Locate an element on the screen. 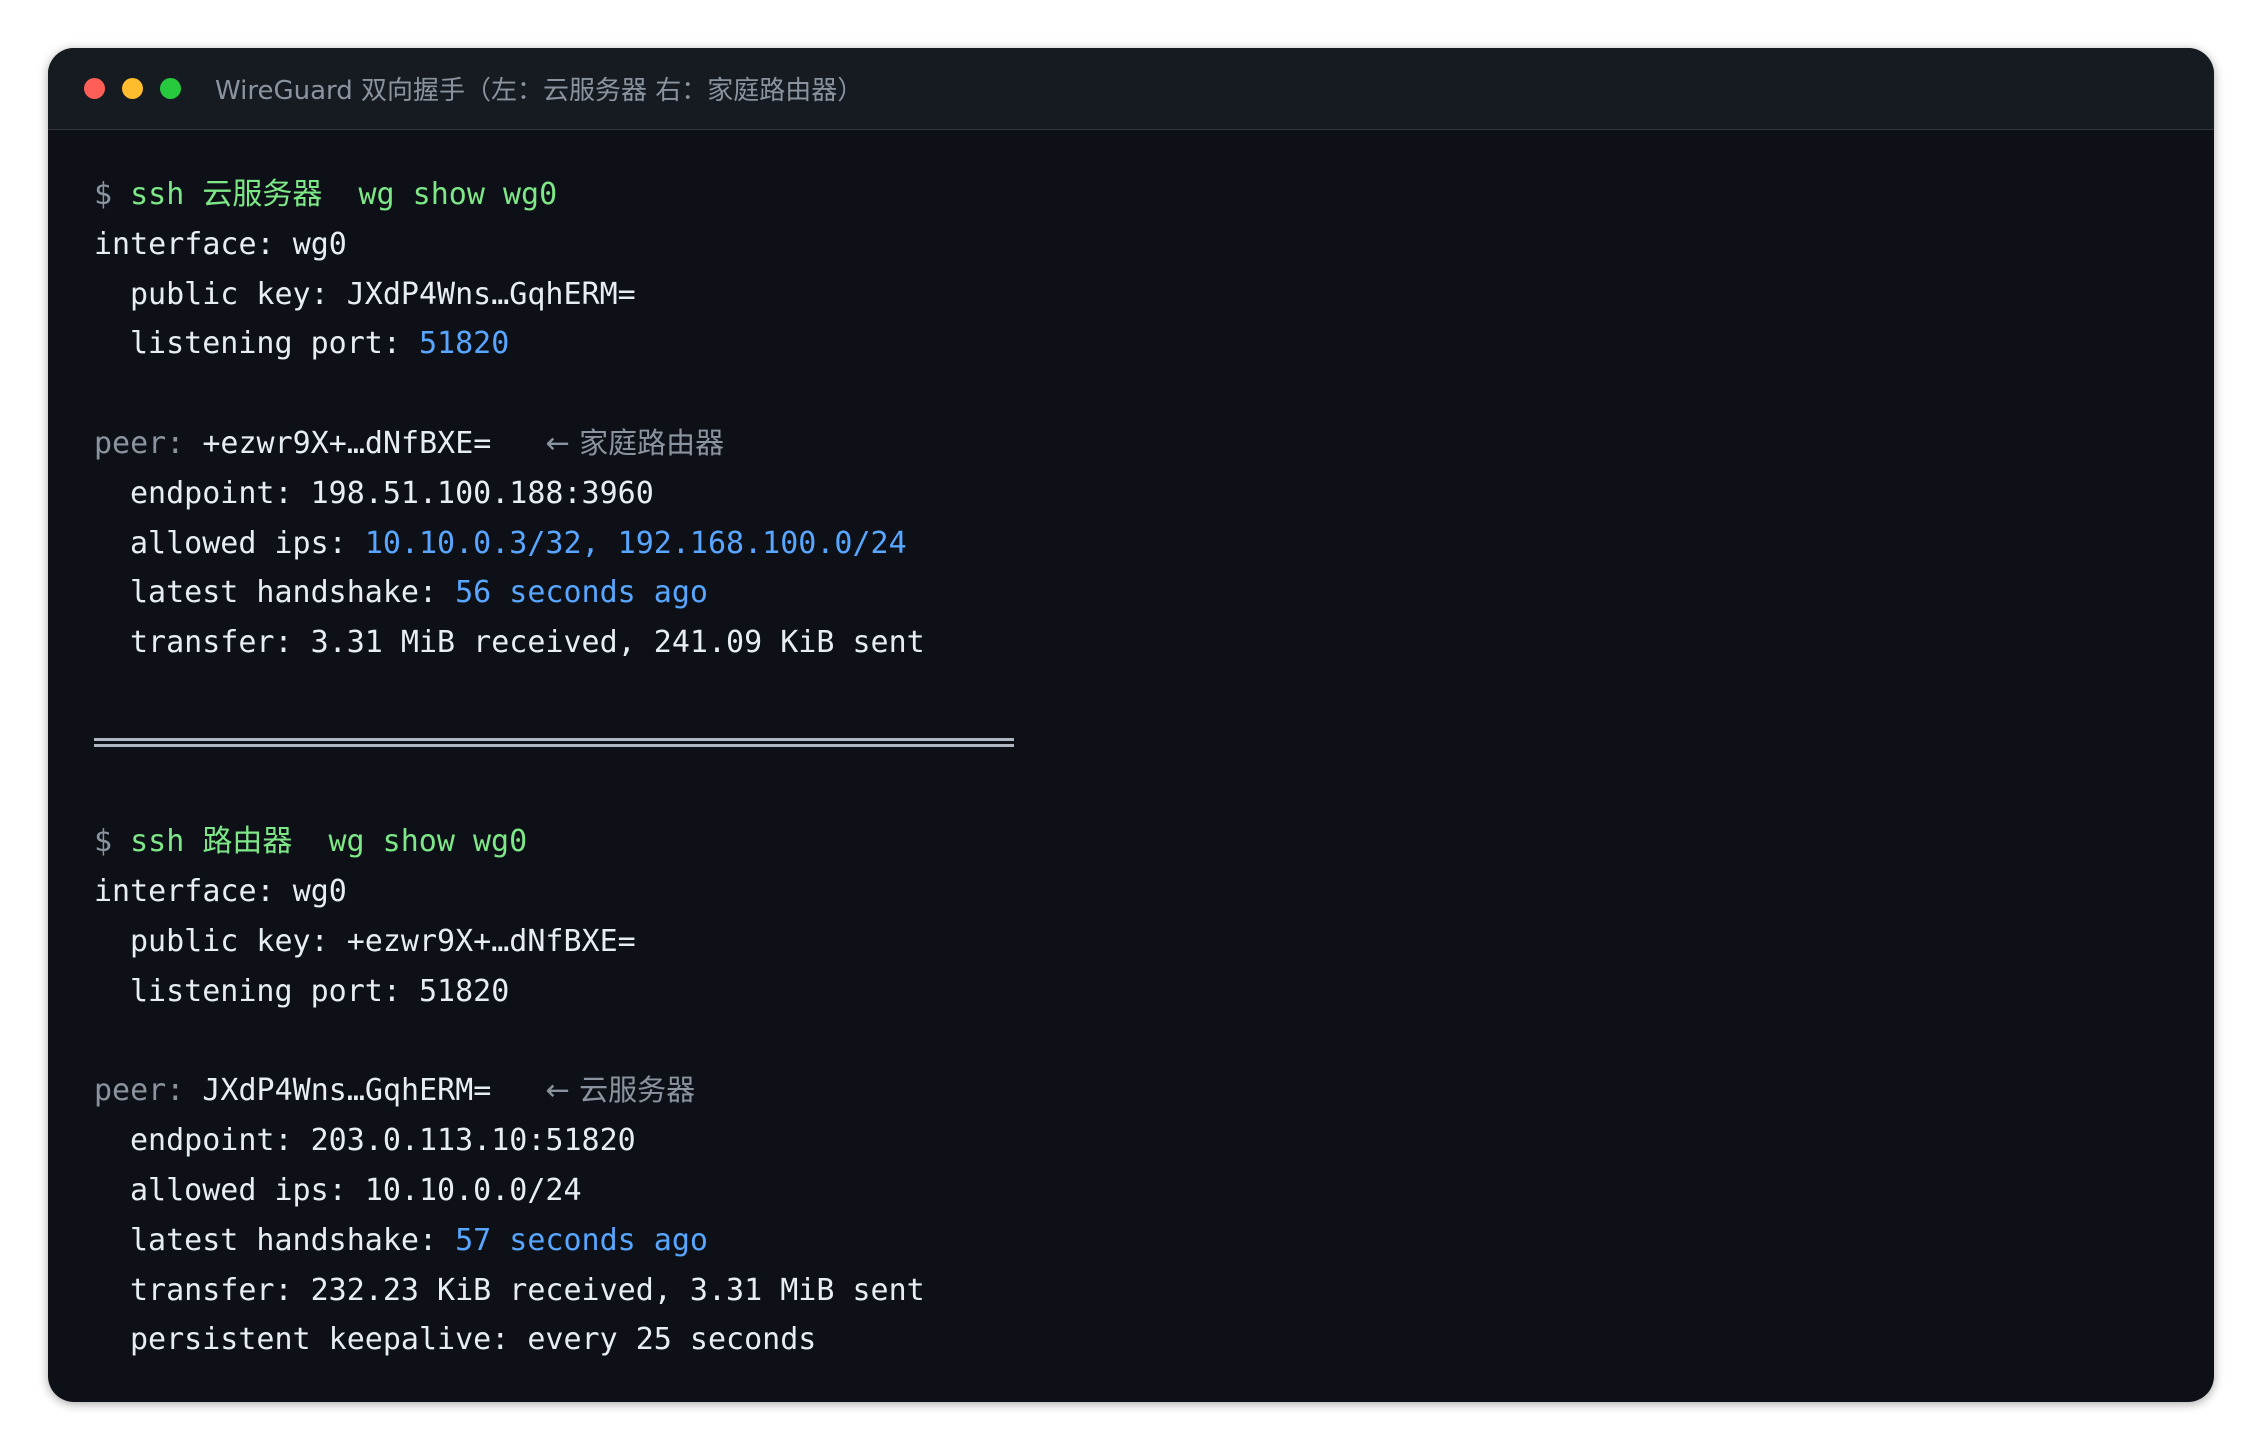 The image size is (2256, 1448). public-key-value: +ezwr9X+…dNfBXE= is located at coordinates (491, 941).